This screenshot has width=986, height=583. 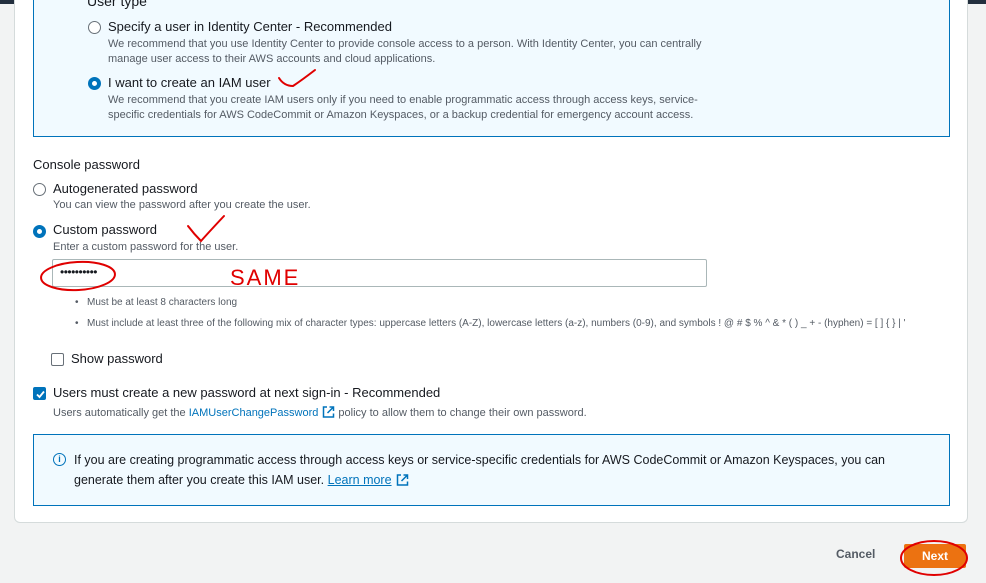 I want to click on show-password-label: Show password, so click(x=117, y=358).